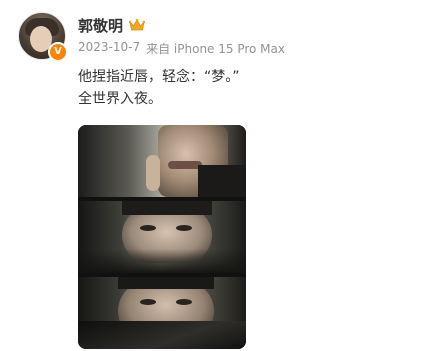 The width and height of the screenshot is (436, 351). What do you see at coordinates (137, 25) in the screenshot?
I see `crown-icon` at bounding box center [137, 25].